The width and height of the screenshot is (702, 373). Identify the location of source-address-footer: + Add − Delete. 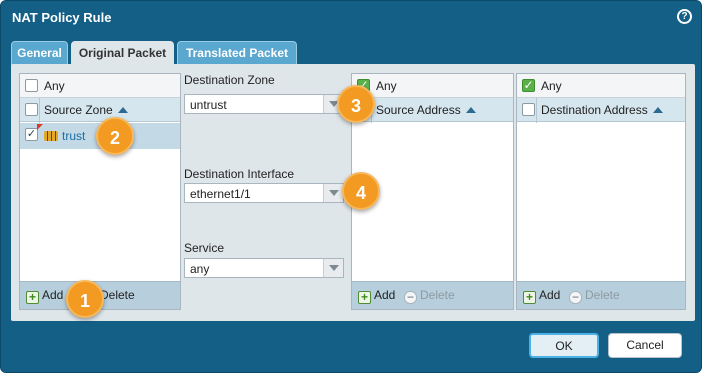
(432, 295).